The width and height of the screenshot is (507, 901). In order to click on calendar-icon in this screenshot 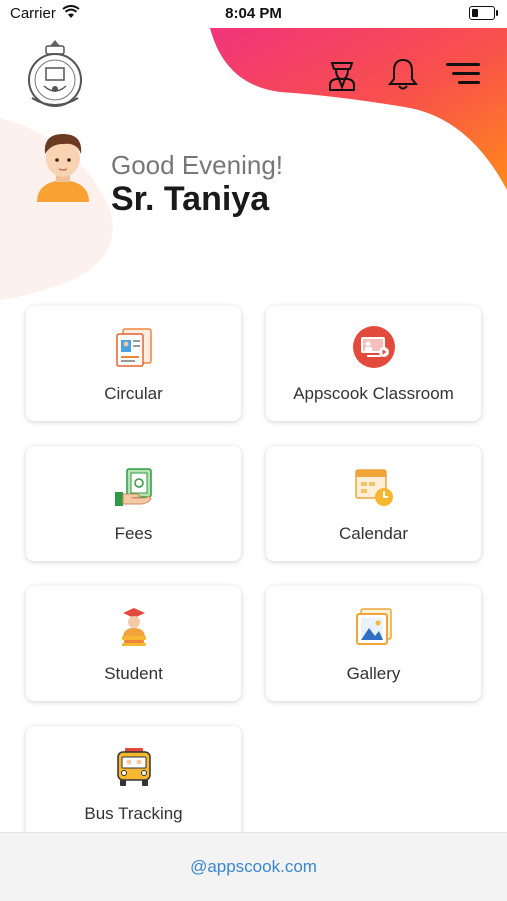, I will do `click(374, 487)`.